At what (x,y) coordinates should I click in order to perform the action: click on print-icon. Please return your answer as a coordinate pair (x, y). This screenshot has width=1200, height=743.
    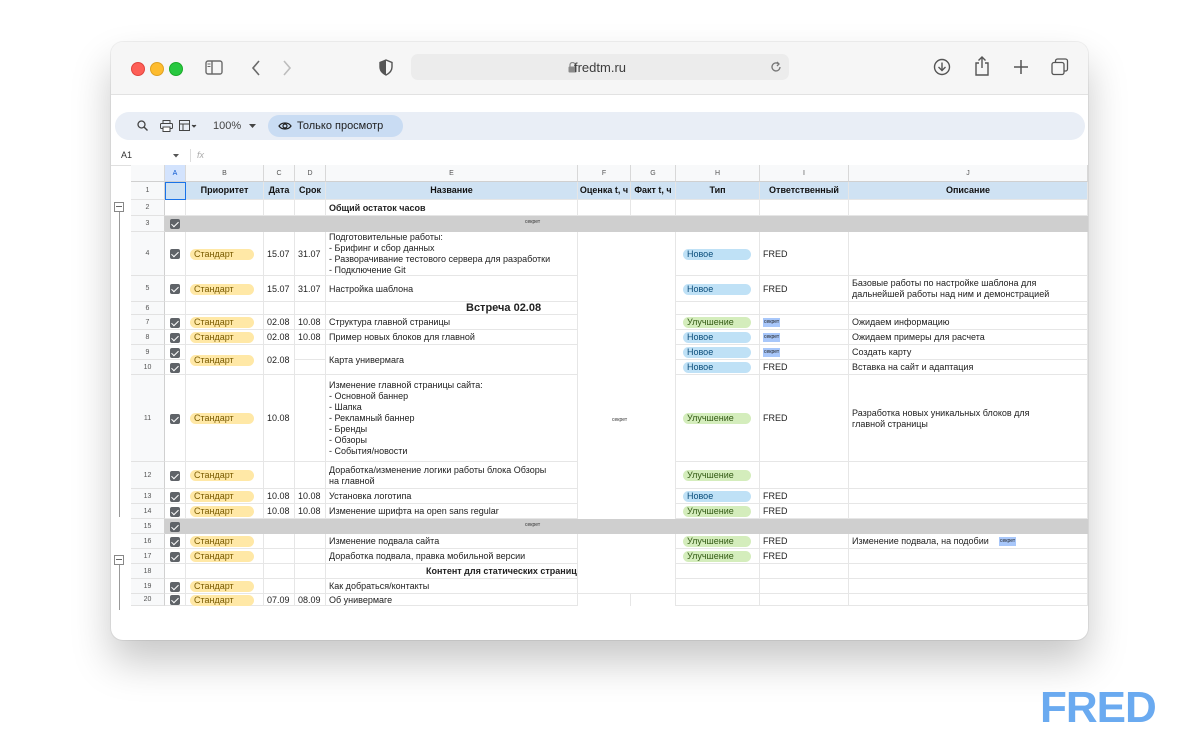
    Looking at the image, I should click on (166, 126).